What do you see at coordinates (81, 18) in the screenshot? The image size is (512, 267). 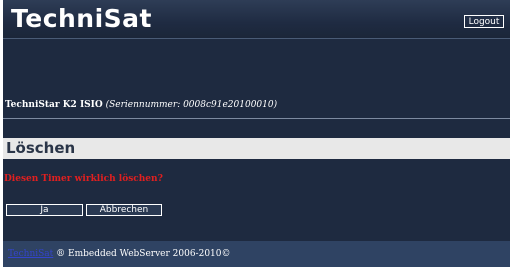 I see `technisat-logo: TechniSat` at bounding box center [81, 18].